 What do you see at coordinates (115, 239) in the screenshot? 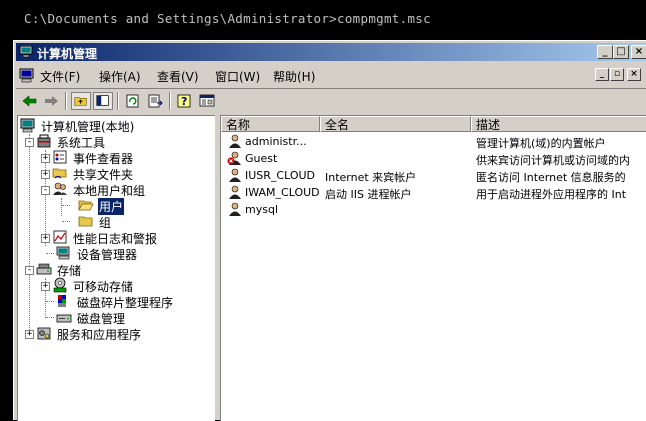
I see `tree-label: 性能日志和警报` at bounding box center [115, 239].